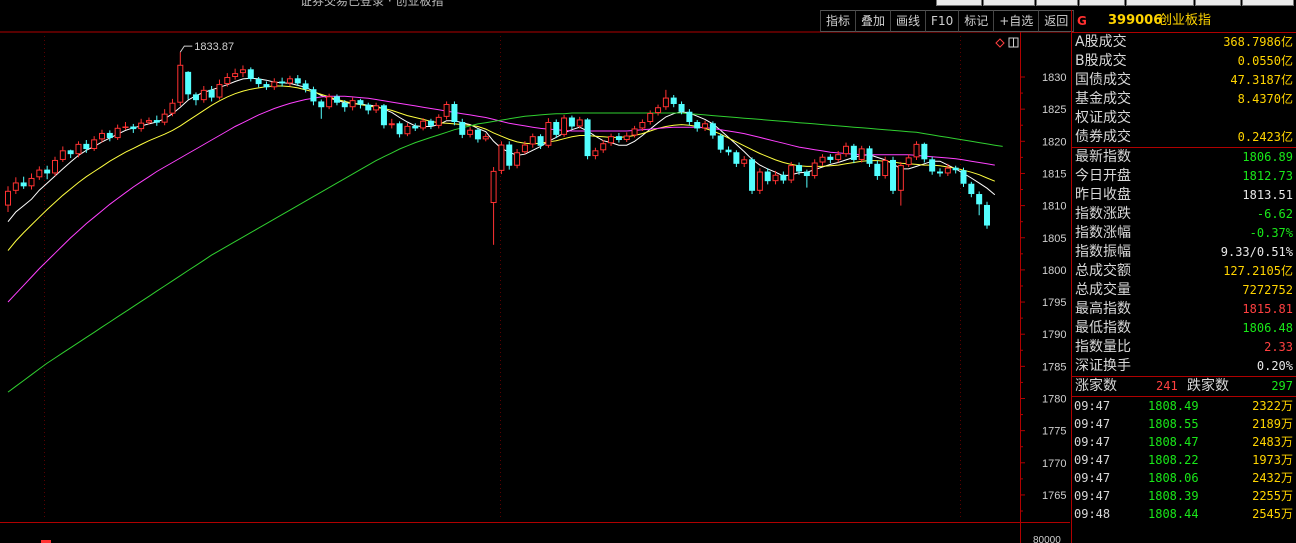 The height and width of the screenshot is (543, 1296). I want to click on stat-label: 最低指数, so click(1103, 328).